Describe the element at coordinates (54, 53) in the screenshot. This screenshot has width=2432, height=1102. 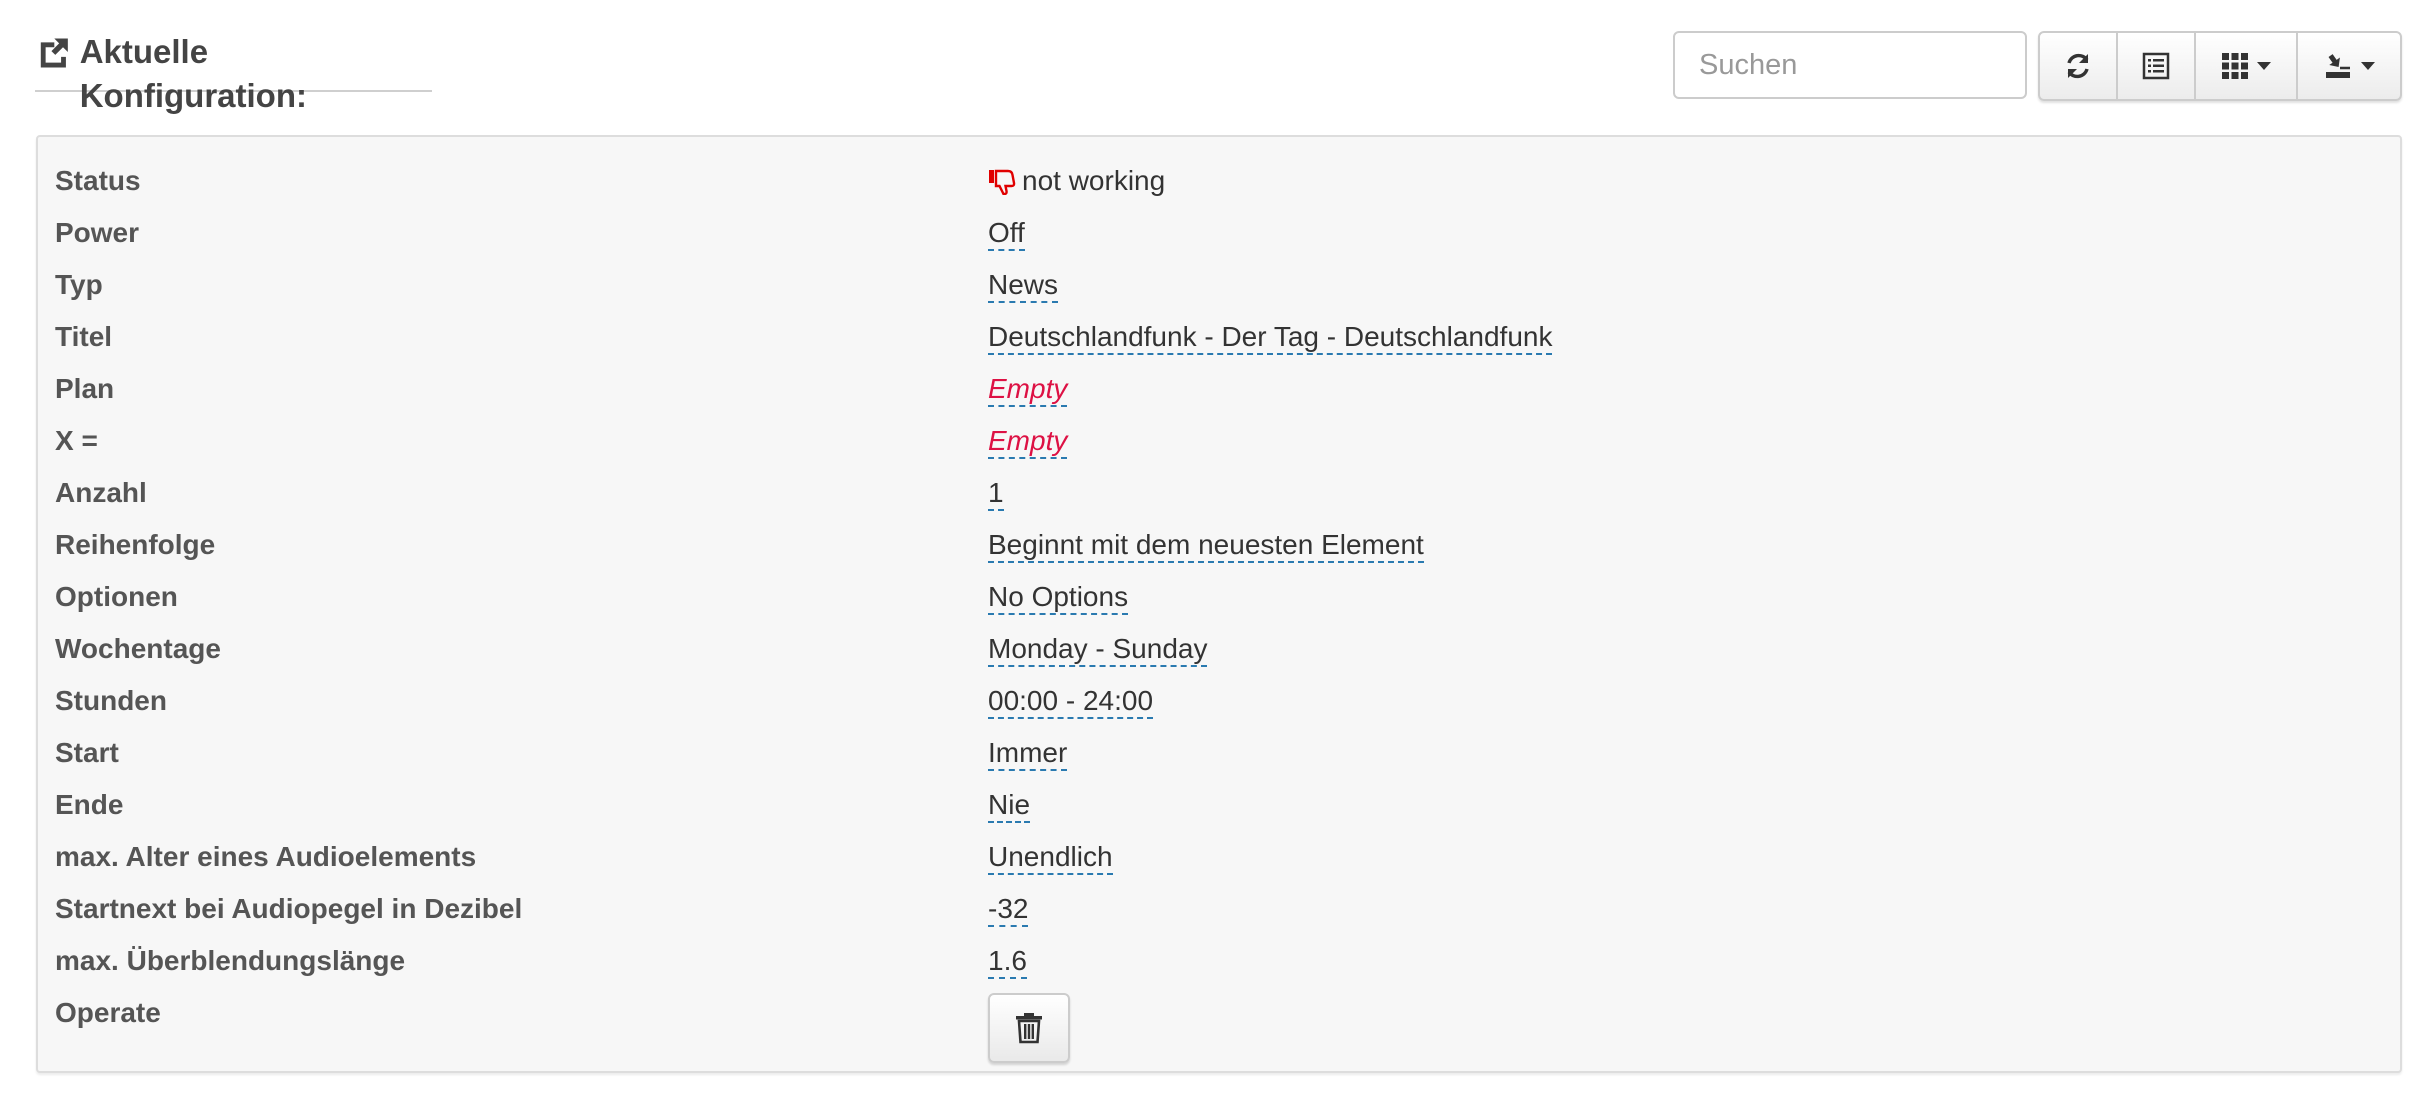
I see `share-square-icon` at that location.